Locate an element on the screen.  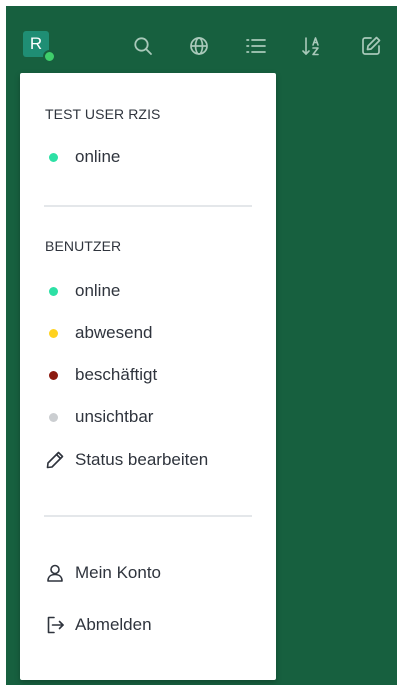
sidebar-header: R is located at coordinates (201, 39).